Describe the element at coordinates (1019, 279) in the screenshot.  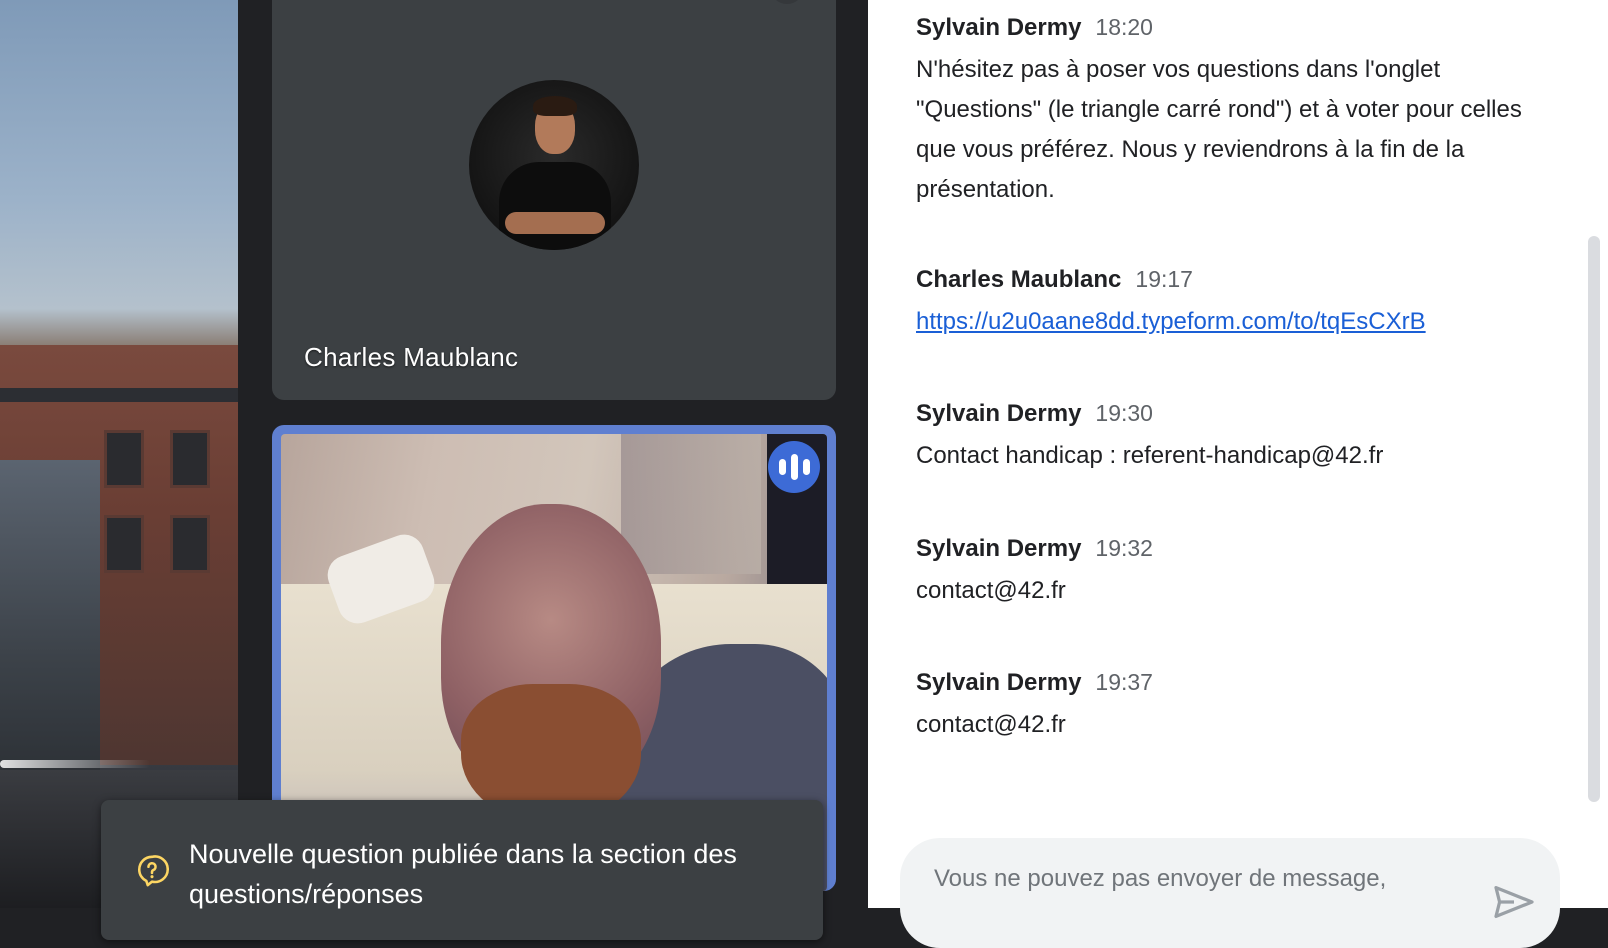
I see `message-sender: Charles Maublanc` at that location.